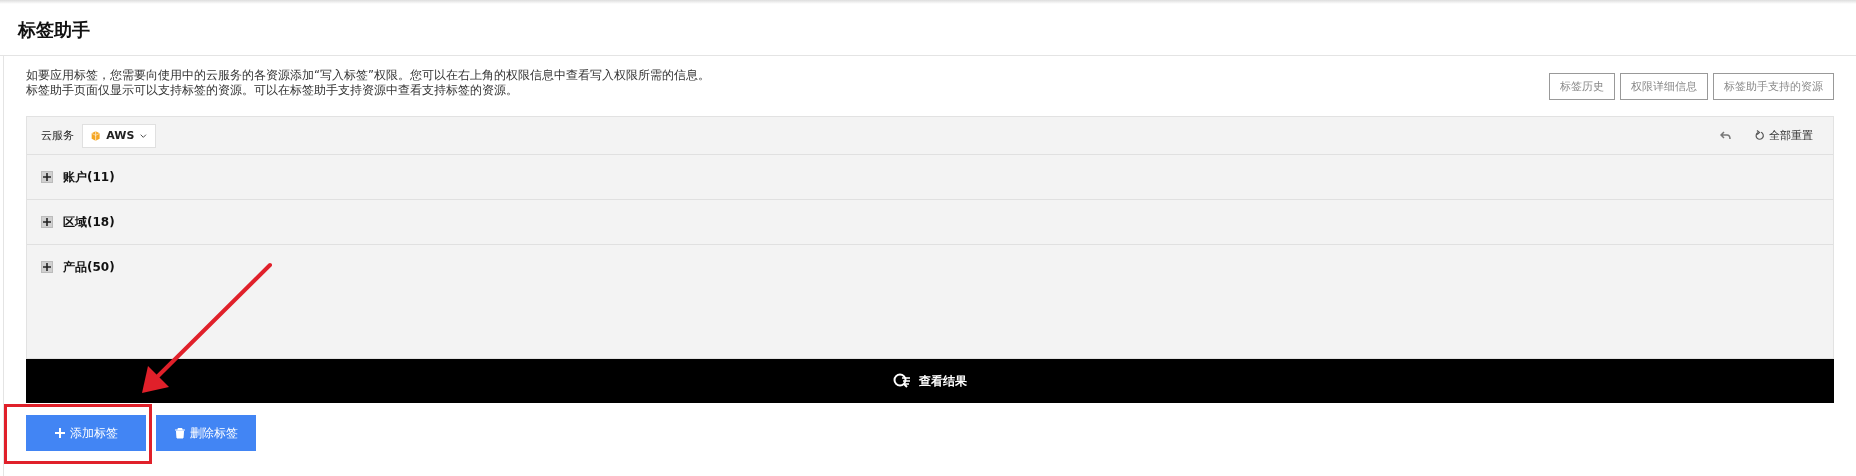  Describe the element at coordinates (119, 135) in the screenshot. I see `service-dropdown: AWS` at that location.